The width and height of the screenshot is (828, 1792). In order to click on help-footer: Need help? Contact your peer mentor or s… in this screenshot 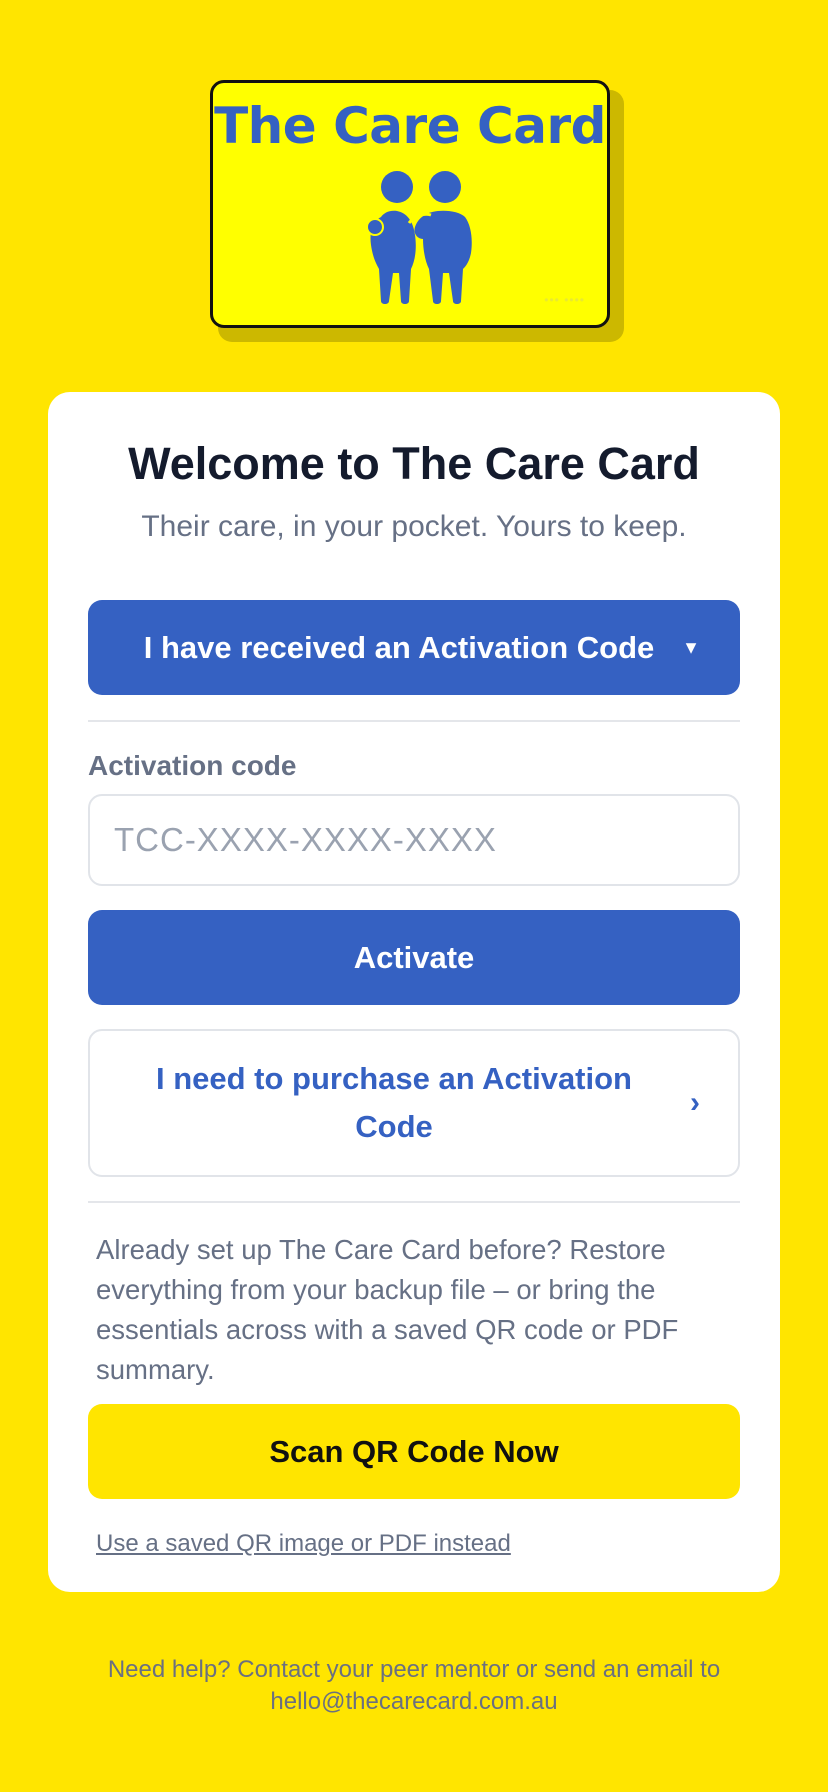, I will do `click(414, 1686)`.